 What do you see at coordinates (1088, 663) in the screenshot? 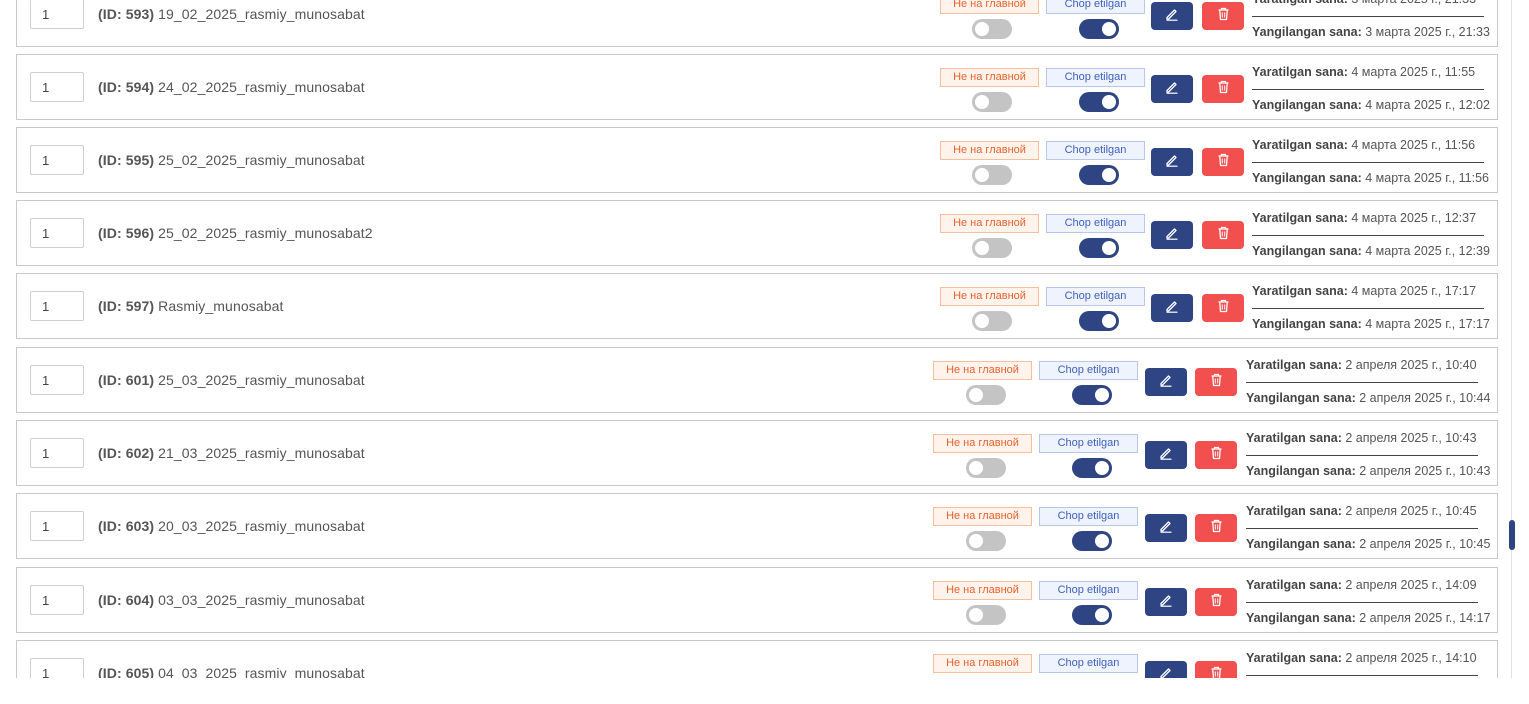
I see `print-status-badge: Chop etilgan` at bounding box center [1088, 663].